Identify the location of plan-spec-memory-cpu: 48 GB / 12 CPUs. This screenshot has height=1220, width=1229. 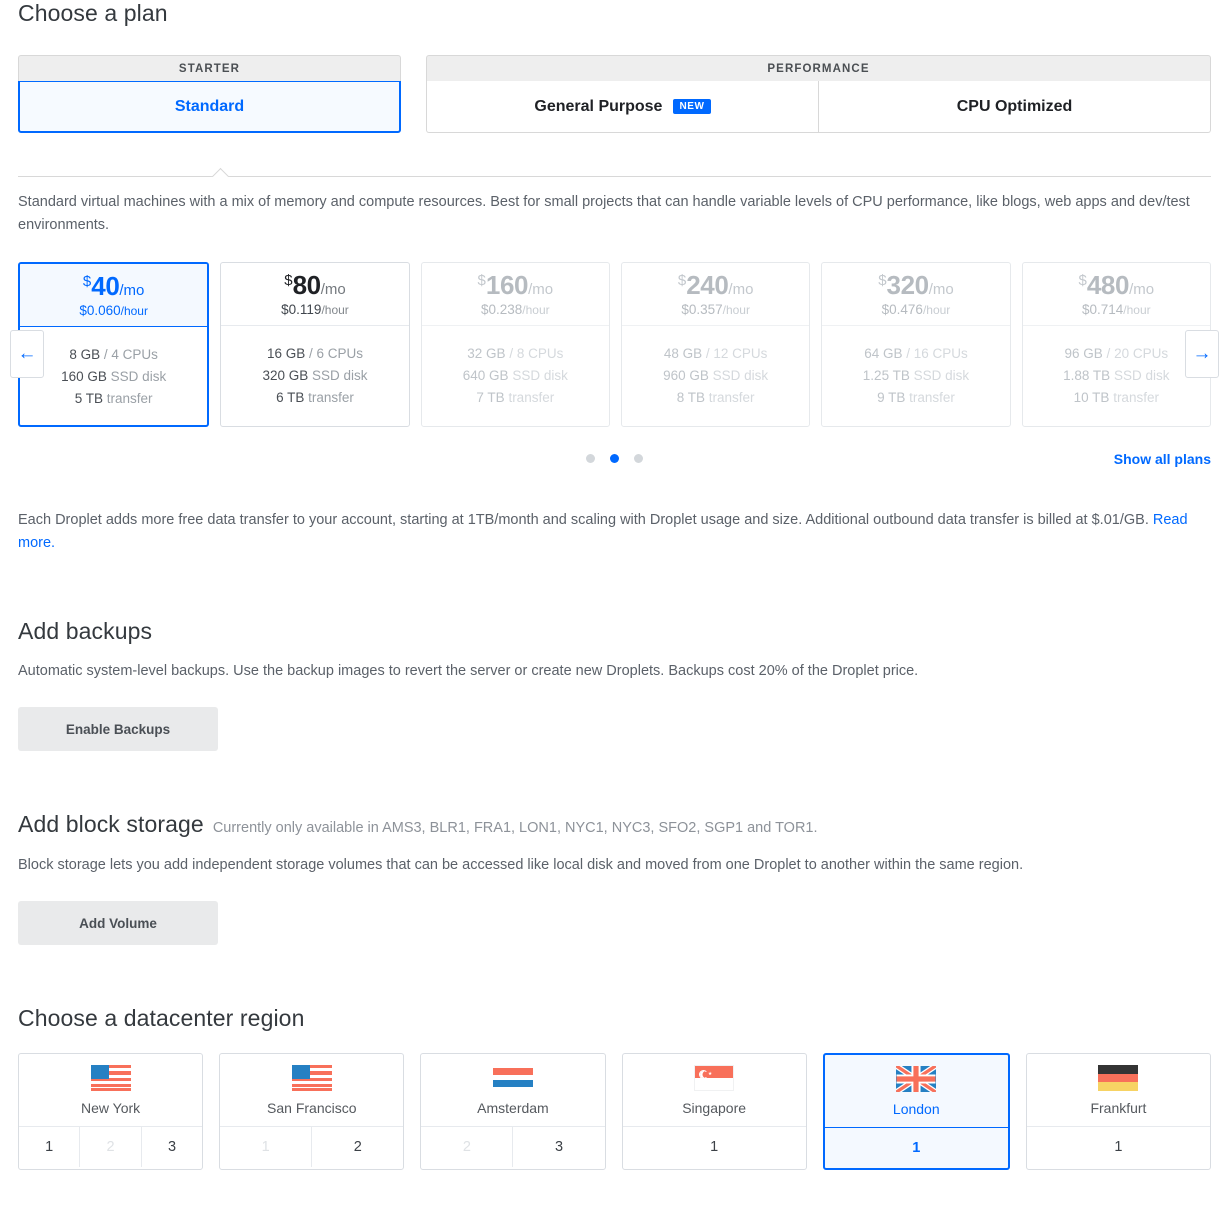
(715, 353).